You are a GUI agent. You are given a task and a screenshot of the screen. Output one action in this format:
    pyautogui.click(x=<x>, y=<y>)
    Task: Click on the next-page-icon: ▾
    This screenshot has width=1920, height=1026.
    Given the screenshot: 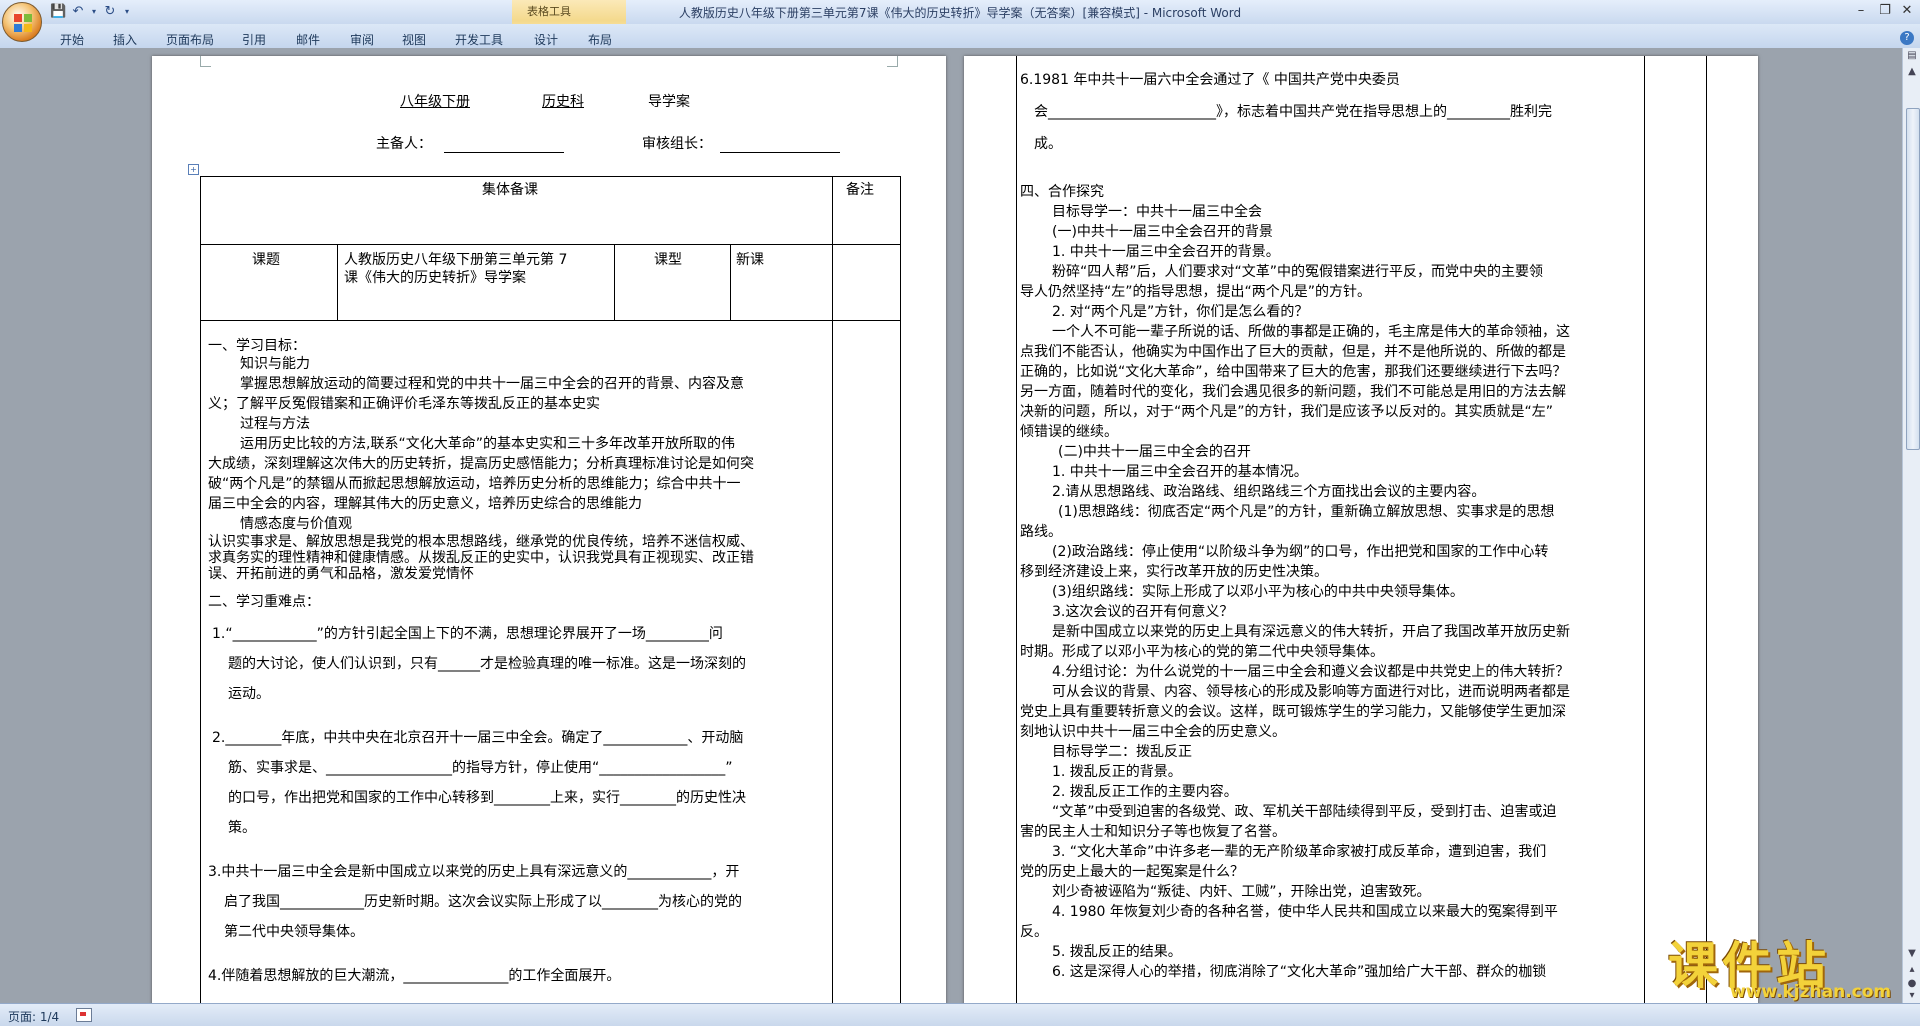 What is the action you would take?
    pyautogui.click(x=1912, y=996)
    